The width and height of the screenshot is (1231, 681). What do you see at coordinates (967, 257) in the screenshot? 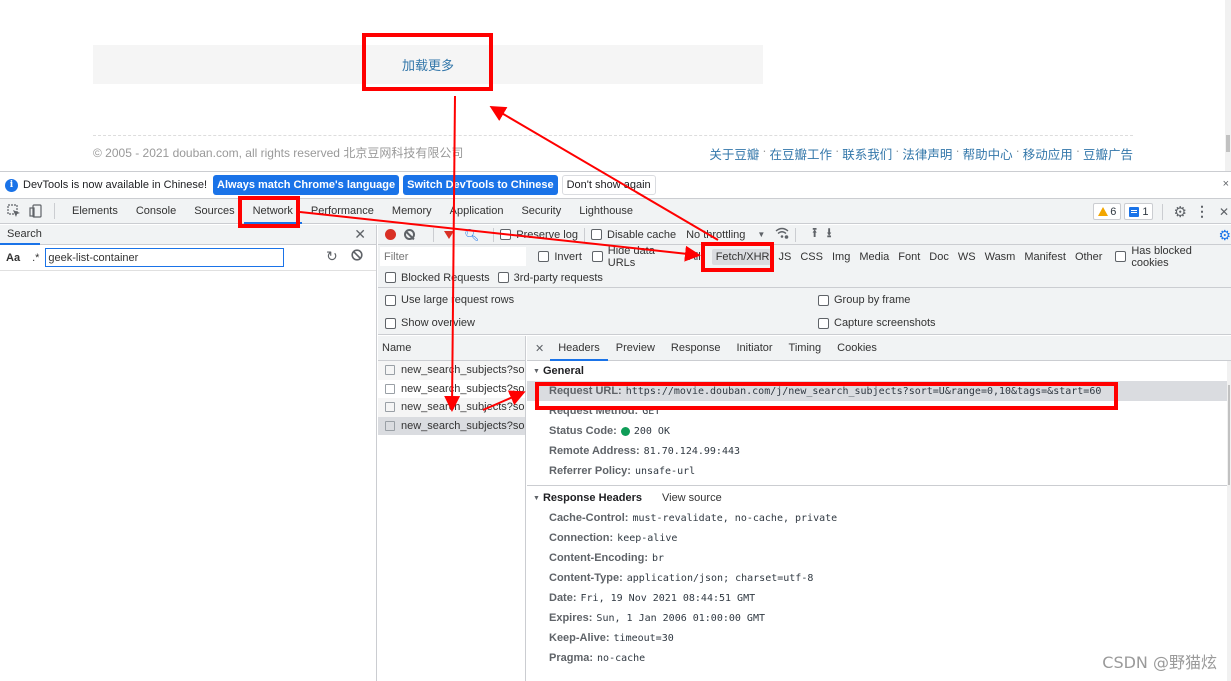
I see `filter-type-ws: WS` at bounding box center [967, 257].